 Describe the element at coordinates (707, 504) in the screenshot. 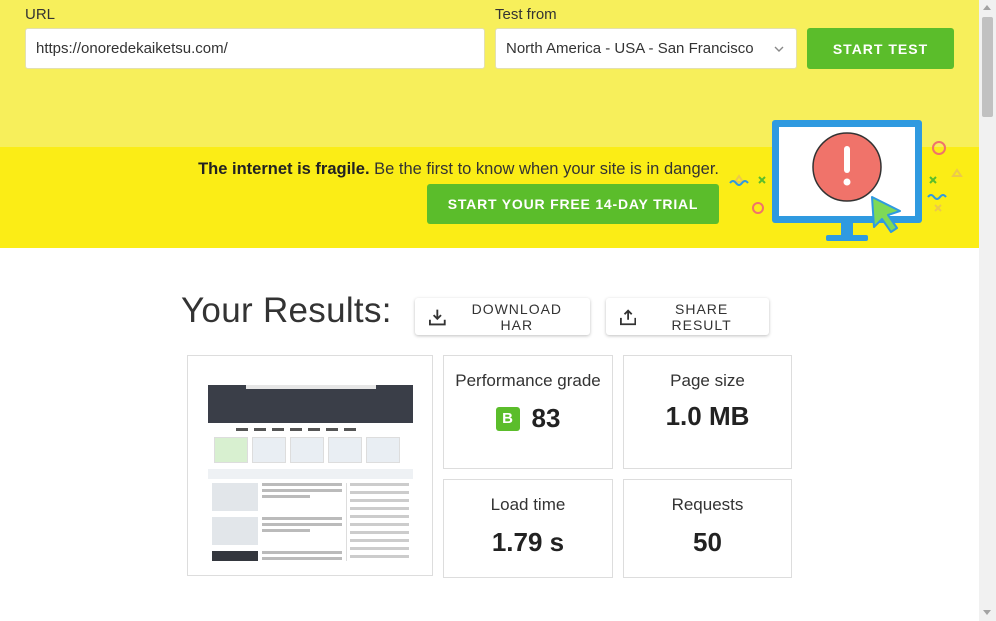

I see `requests-label: Requests` at that location.